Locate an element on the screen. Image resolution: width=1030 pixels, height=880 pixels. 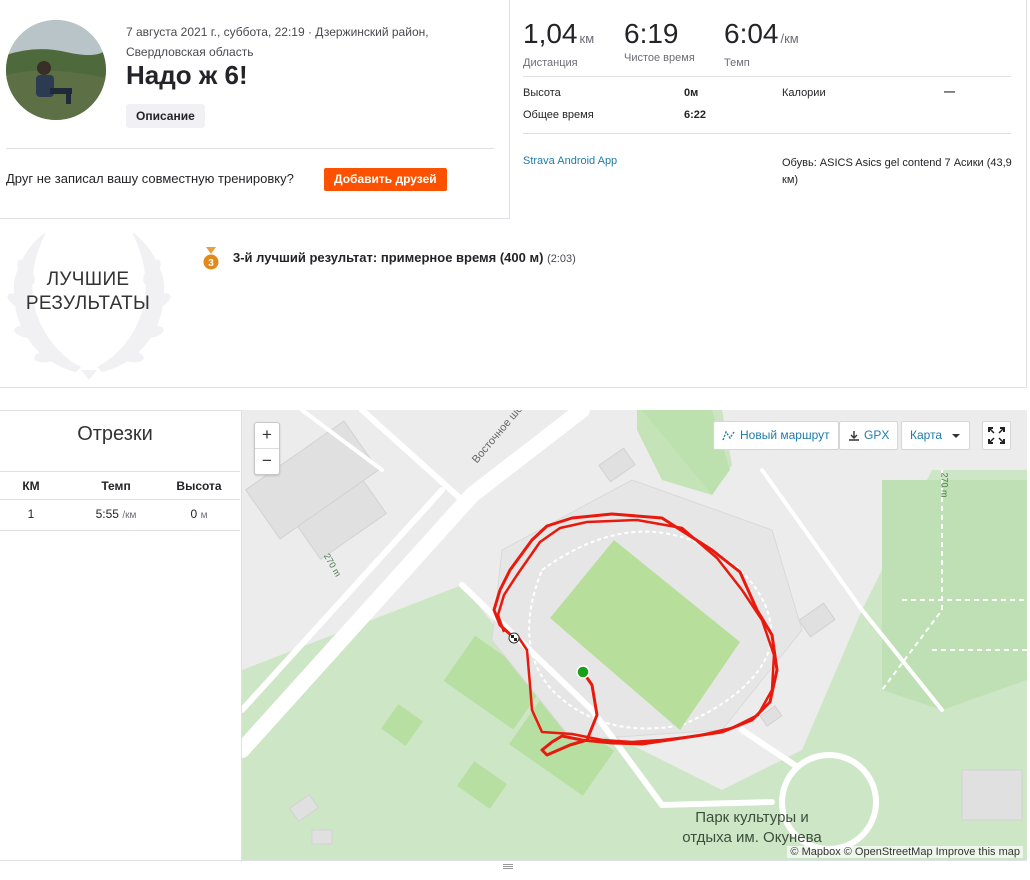
grip-icon is located at coordinates (508, 866).